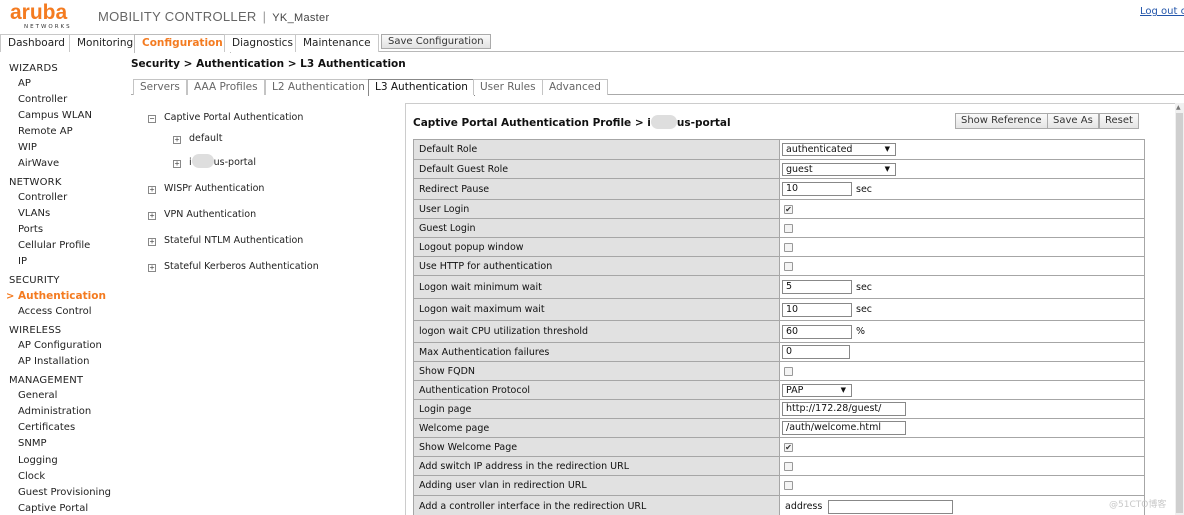 This screenshot has width=1184, height=515. I want to click on show-fqdn-checkbox, so click(788, 371).